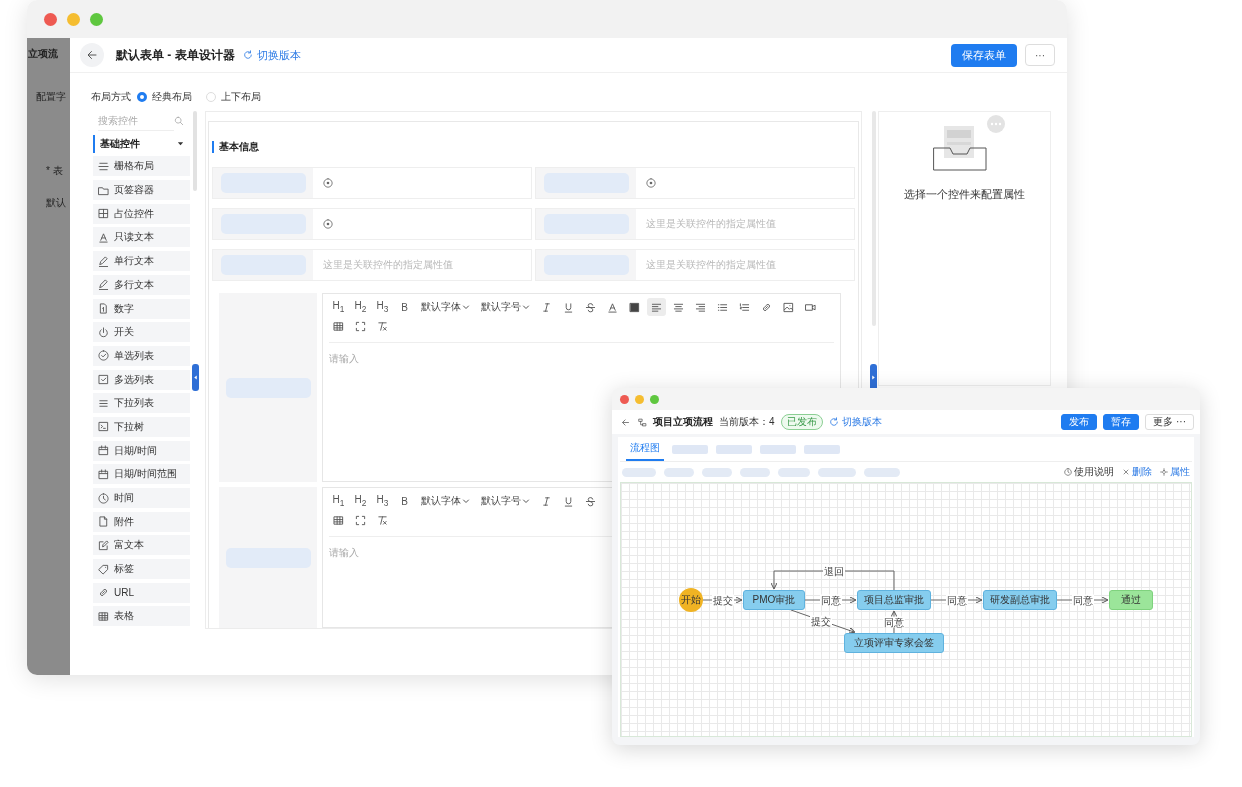 The image size is (1242, 787). Describe the element at coordinates (1089, 472) in the screenshot. I see `tool-link: 使用说明` at that location.